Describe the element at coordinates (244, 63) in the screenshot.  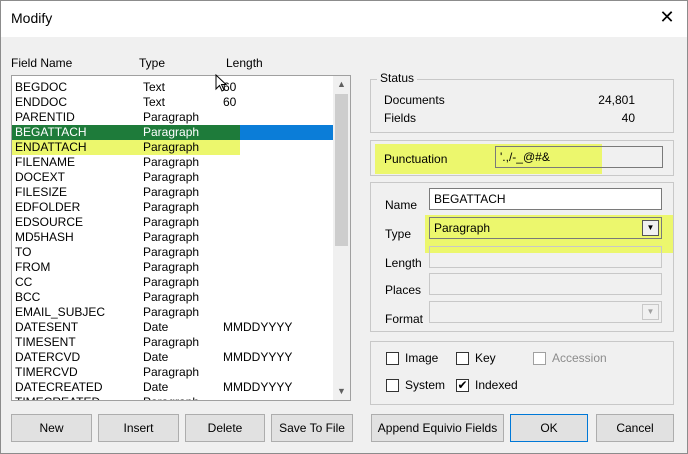
I see `header-length: Length` at that location.